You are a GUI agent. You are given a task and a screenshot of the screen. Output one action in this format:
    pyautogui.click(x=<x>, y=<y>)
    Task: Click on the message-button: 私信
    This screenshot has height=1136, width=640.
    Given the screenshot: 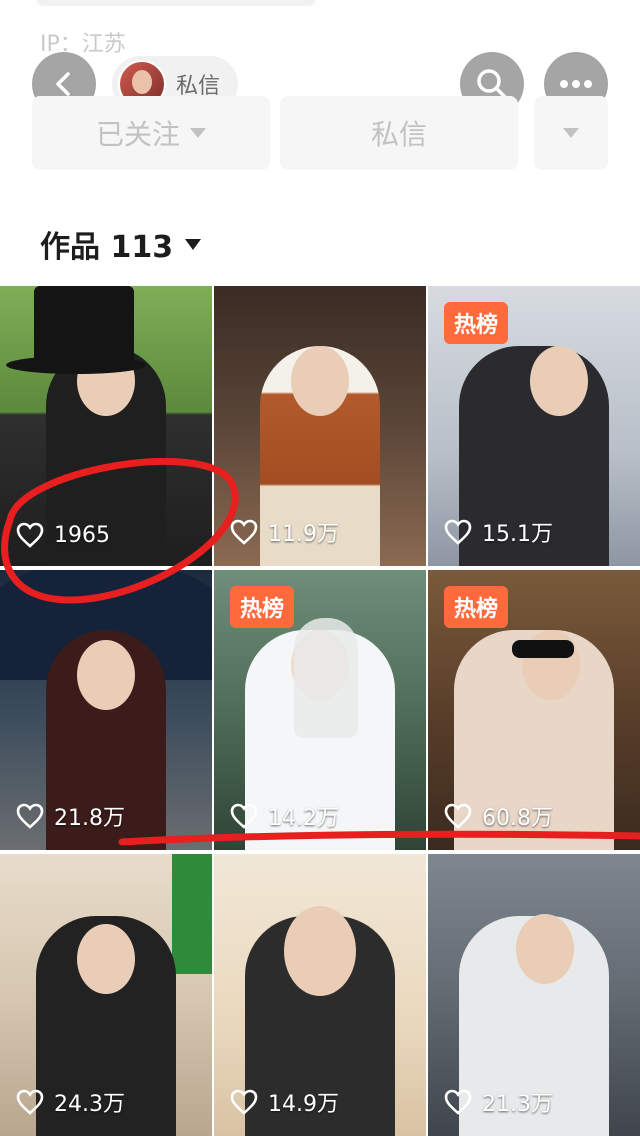 What is the action you would take?
    pyautogui.click(x=399, y=133)
    